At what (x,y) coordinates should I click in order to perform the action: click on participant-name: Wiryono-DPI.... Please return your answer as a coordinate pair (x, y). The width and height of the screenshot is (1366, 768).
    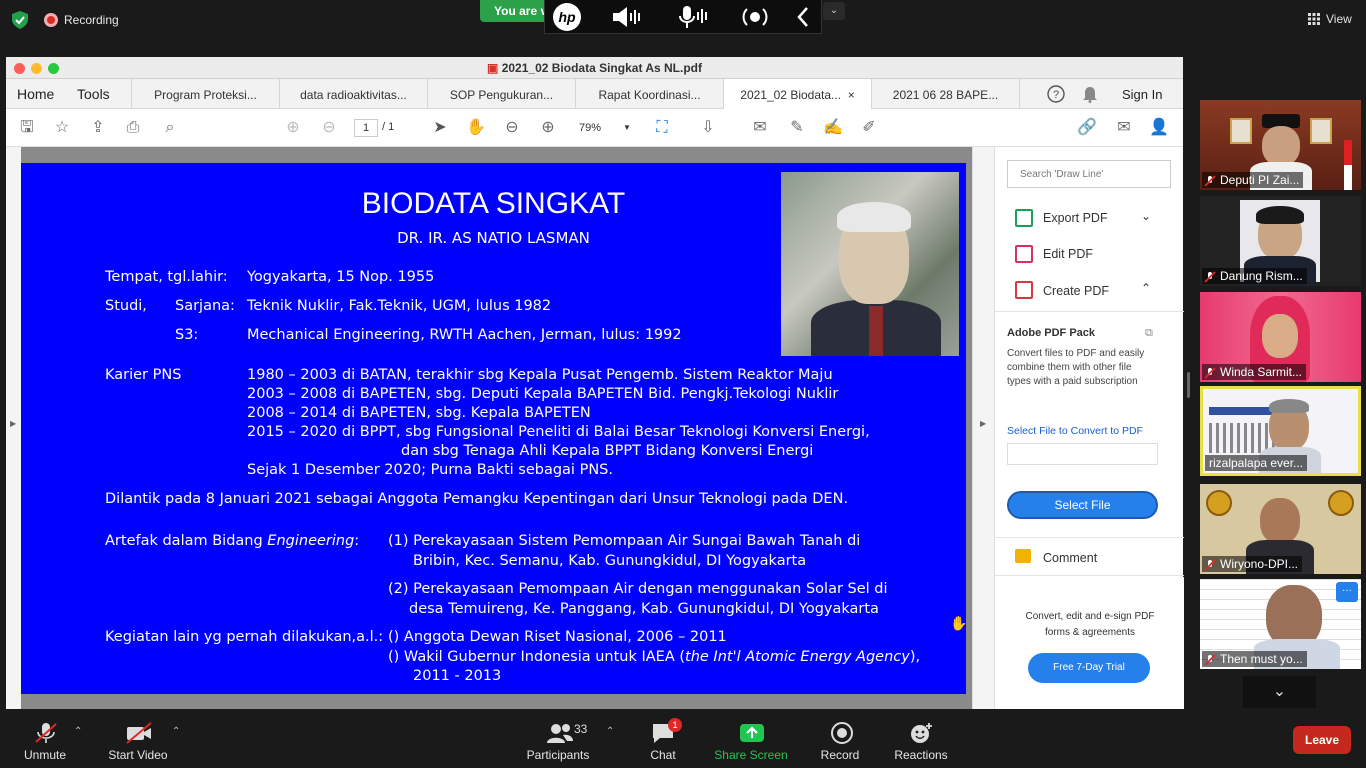
    Looking at the image, I should click on (1252, 564).